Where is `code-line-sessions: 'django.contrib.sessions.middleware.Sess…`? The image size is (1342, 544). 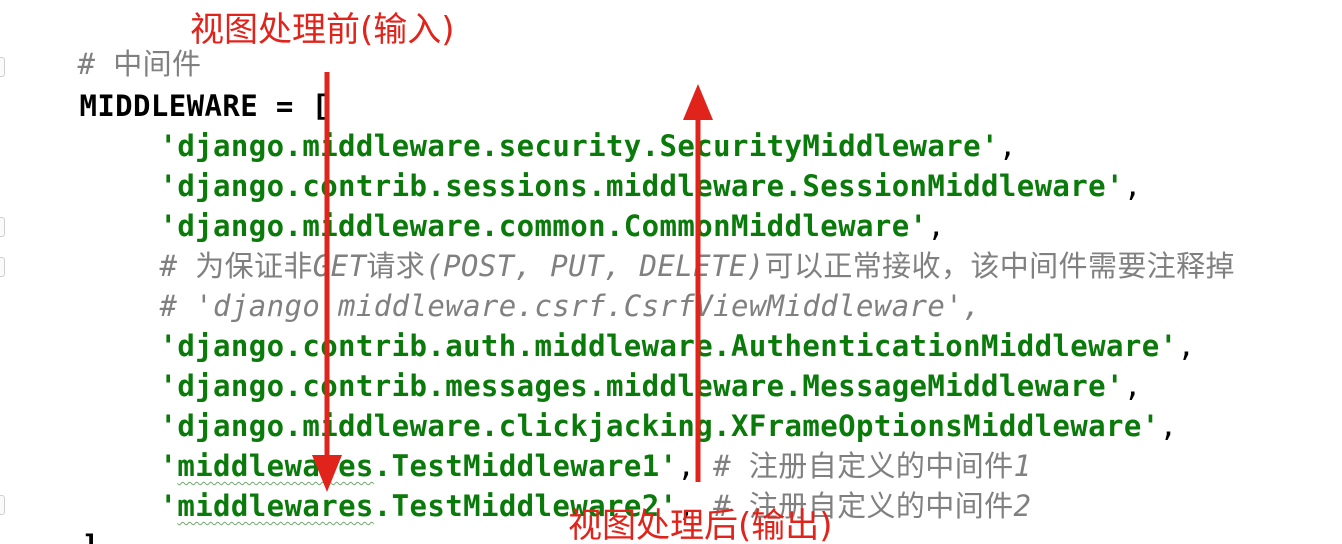 code-line-sessions: 'django.contrib.sessions.middleware.Sess… is located at coordinates (615, 164).